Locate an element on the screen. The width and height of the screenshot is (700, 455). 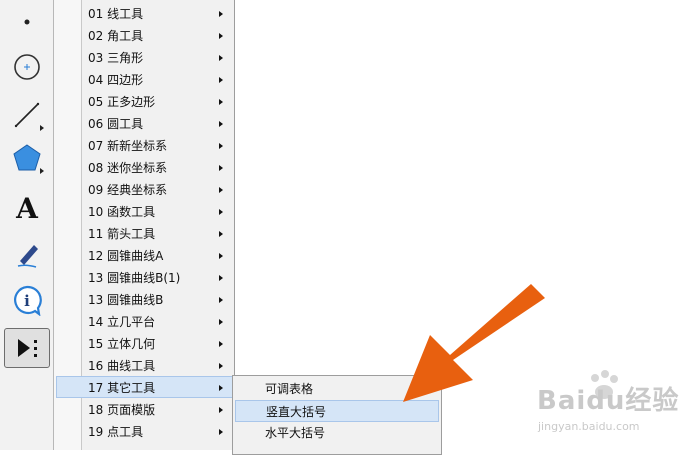
circle-icon is located at coordinates (27, 67).